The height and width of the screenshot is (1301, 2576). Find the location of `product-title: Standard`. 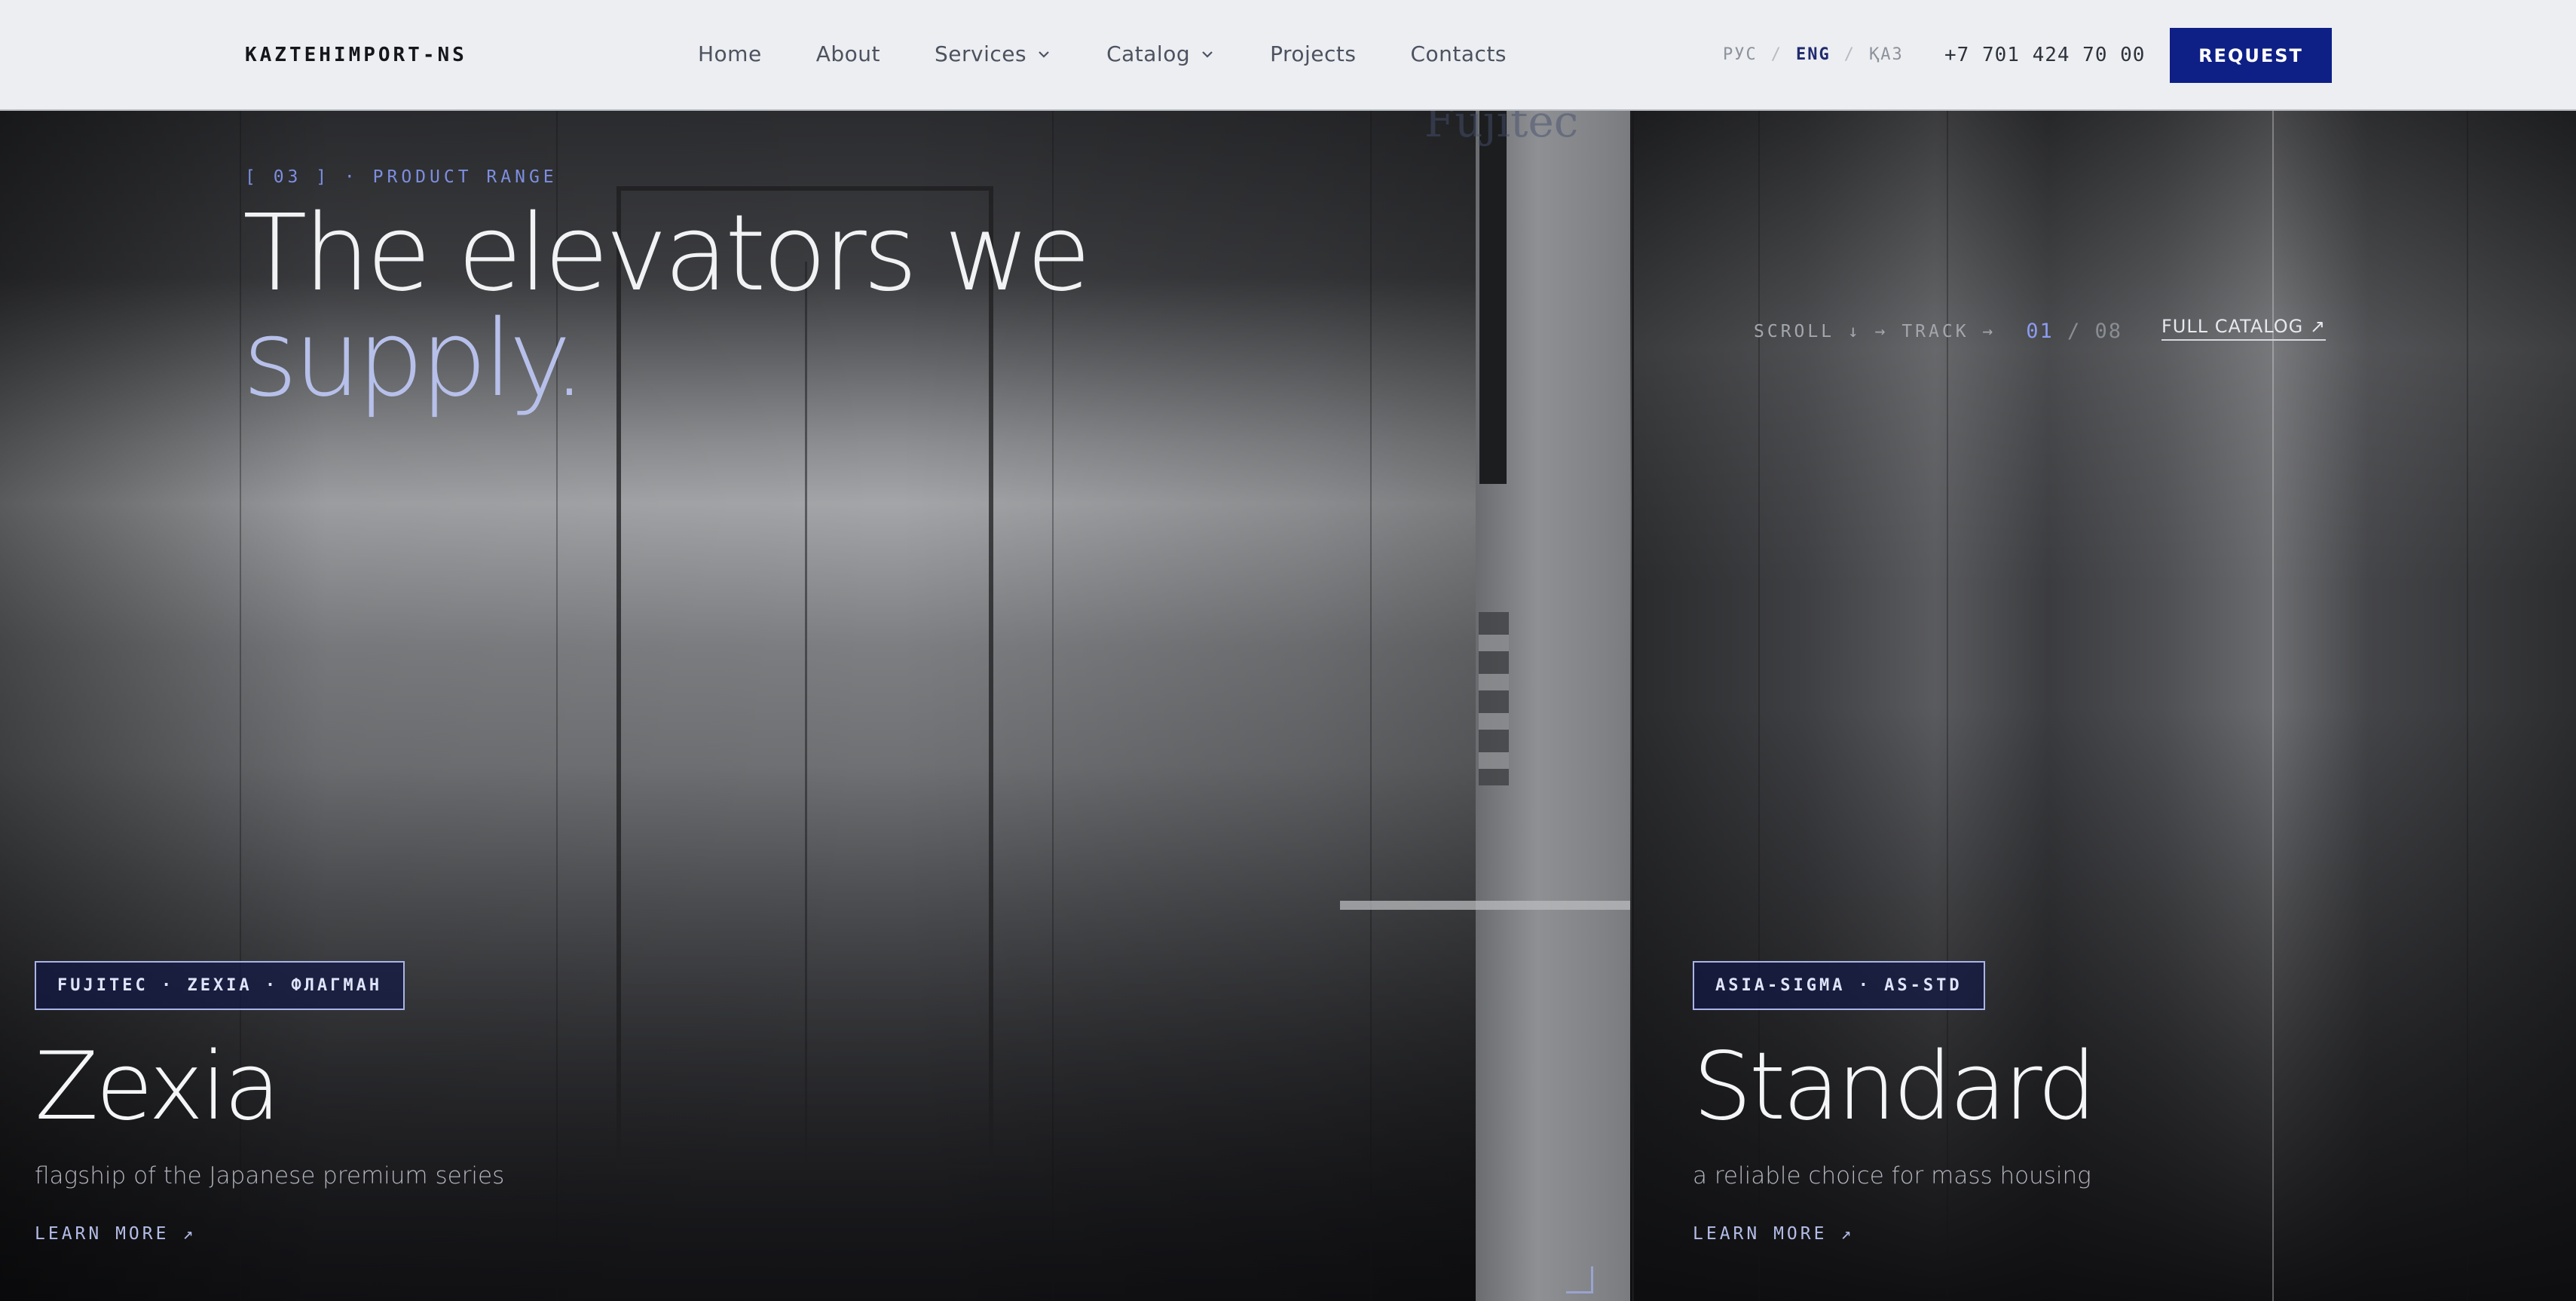

product-title: Standard is located at coordinates (1895, 1087).